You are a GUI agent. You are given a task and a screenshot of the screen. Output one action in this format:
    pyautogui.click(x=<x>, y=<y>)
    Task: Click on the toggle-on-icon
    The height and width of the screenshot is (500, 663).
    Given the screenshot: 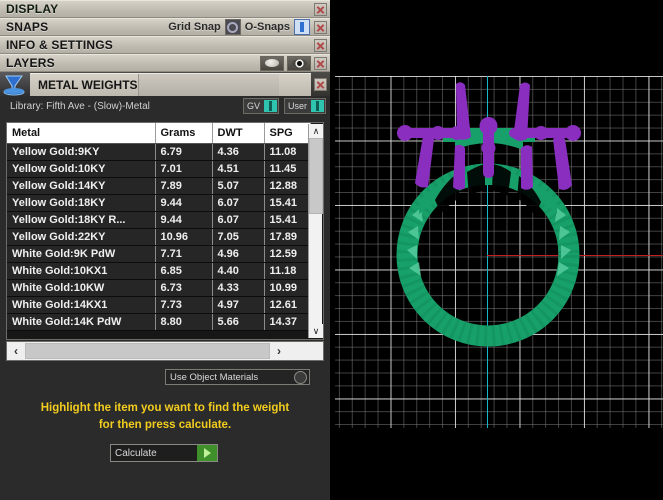 What is the action you would take?
    pyautogui.click(x=302, y=27)
    